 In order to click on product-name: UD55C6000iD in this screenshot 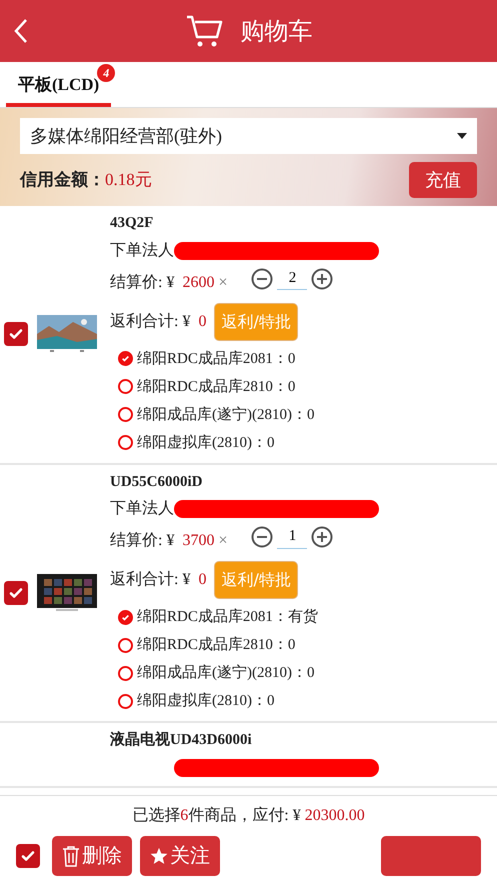, I will do `click(157, 482)`.